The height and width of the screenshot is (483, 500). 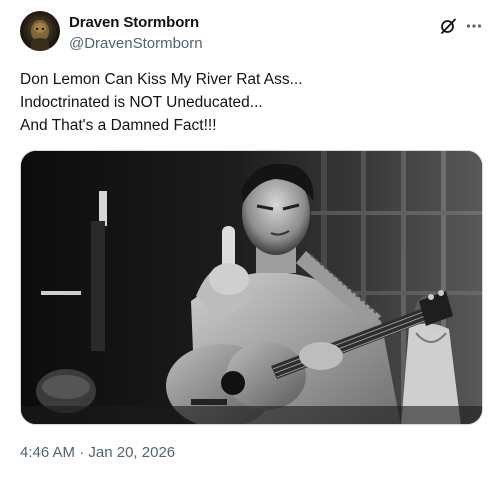 I want to click on more-horizontal-icon, so click(x=474, y=26).